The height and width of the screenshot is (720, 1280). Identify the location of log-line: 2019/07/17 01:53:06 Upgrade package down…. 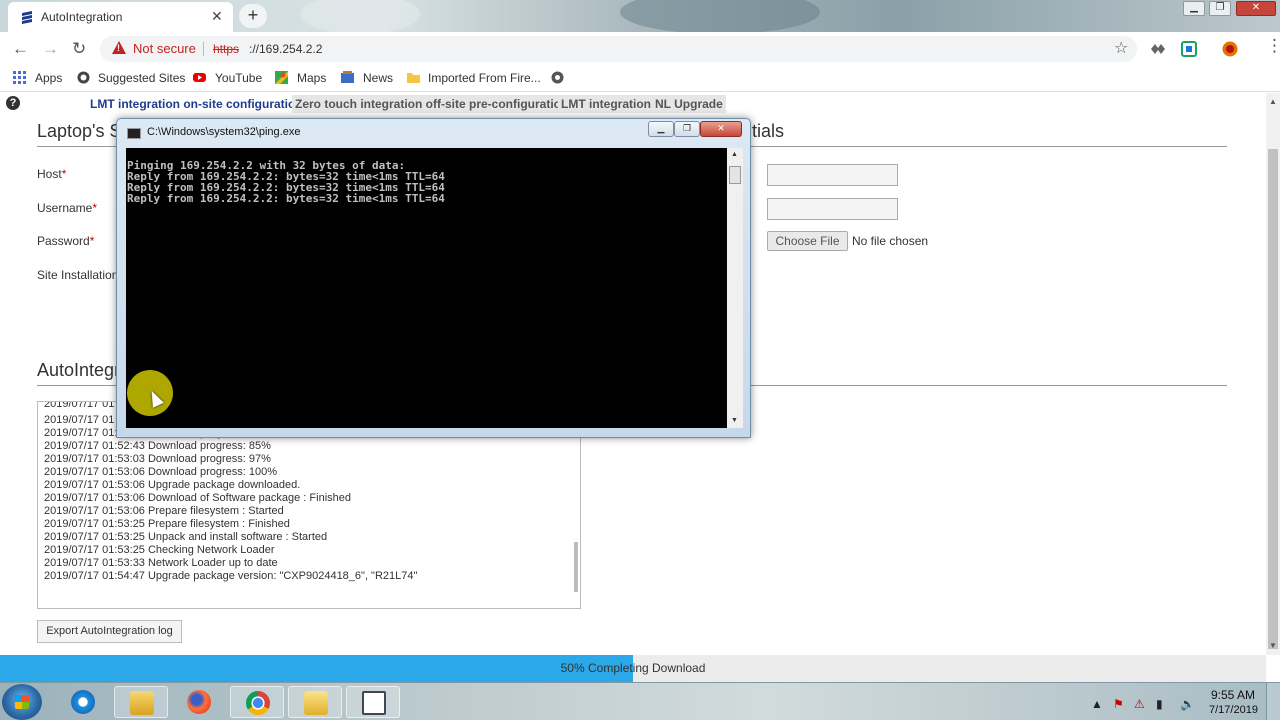
(172, 485).